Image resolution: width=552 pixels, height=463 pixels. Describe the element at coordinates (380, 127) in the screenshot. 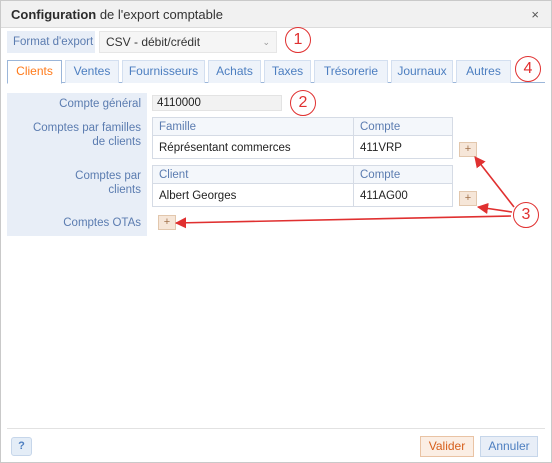

I see `familles-col-compte: Compte` at that location.